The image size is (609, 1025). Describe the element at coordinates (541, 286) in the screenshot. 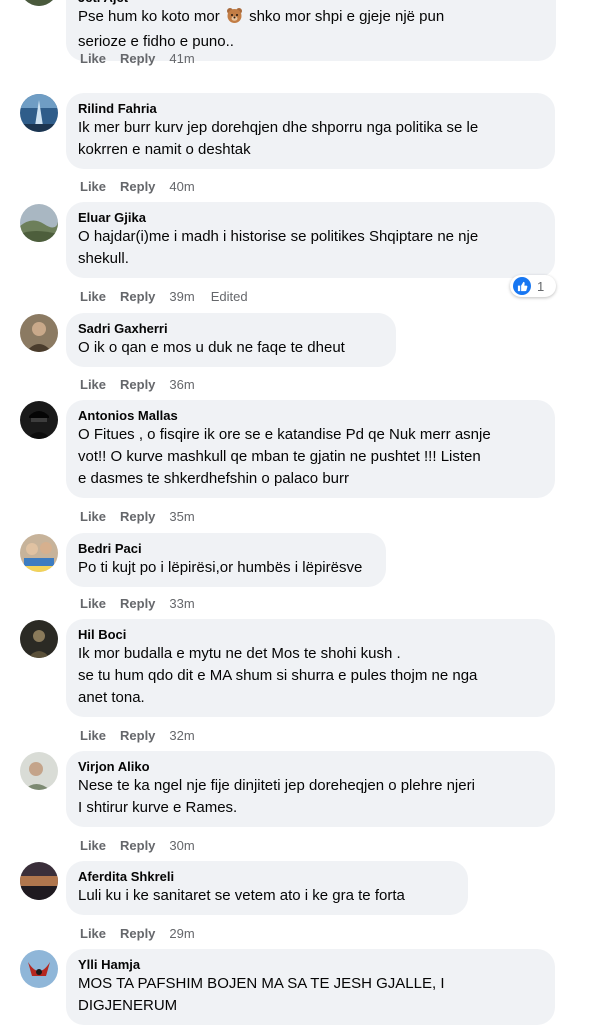

I see `reaction-count: 1` at that location.